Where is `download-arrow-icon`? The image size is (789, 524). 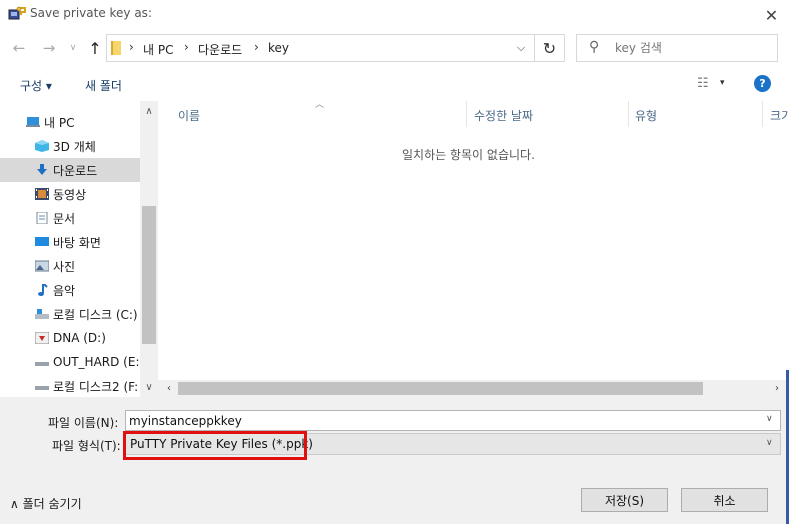
download-arrow-icon is located at coordinates (42, 169).